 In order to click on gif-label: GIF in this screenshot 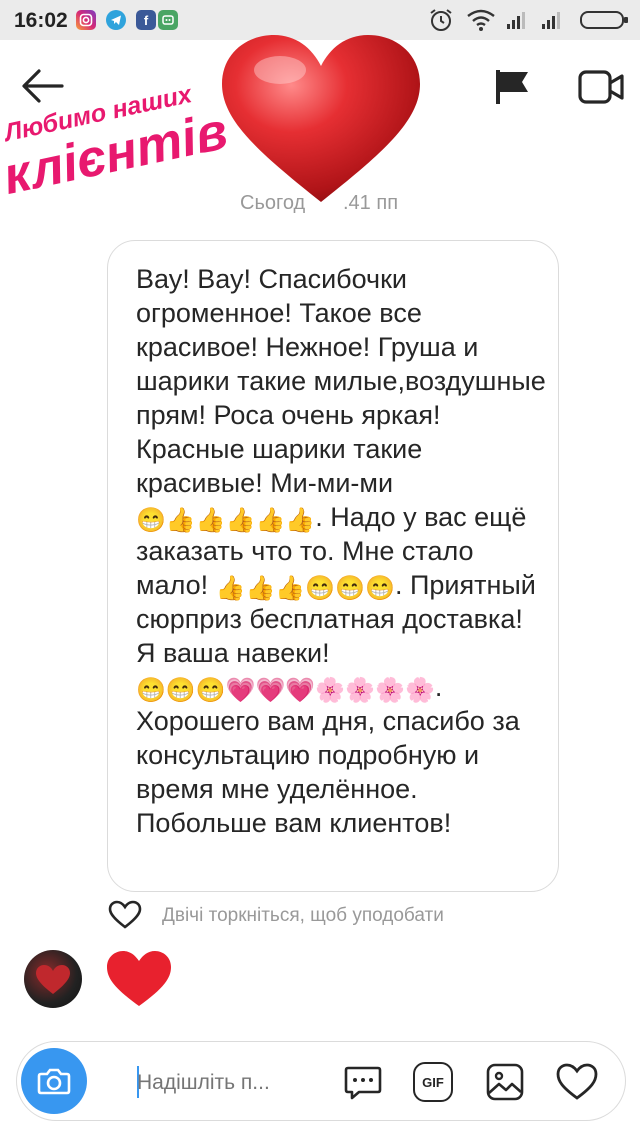, I will do `click(433, 1082)`.